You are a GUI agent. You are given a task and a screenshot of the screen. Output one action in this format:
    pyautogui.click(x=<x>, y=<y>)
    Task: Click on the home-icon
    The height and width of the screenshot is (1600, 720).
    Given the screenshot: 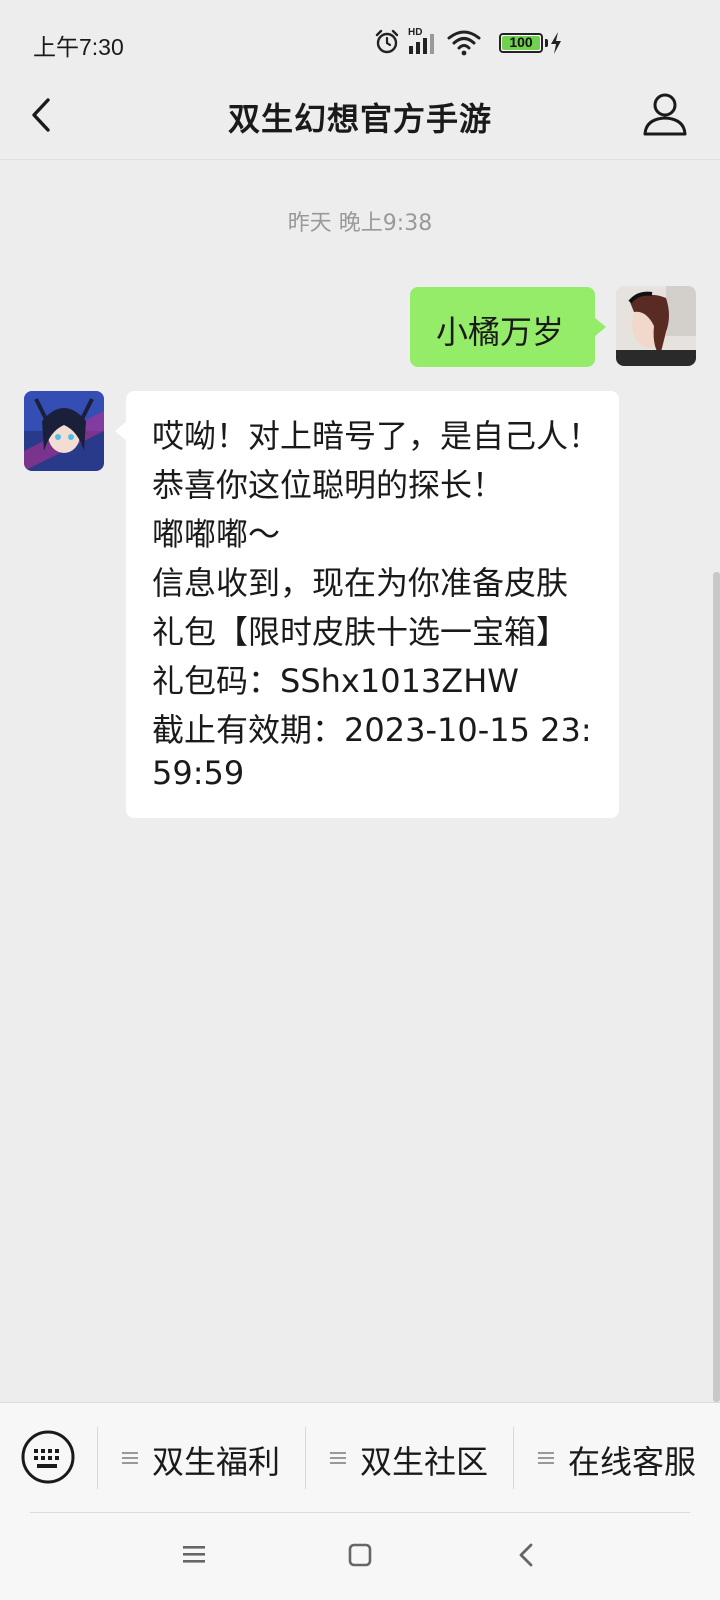 What is the action you would take?
    pyautogui.click(x=360, y=1555)
    